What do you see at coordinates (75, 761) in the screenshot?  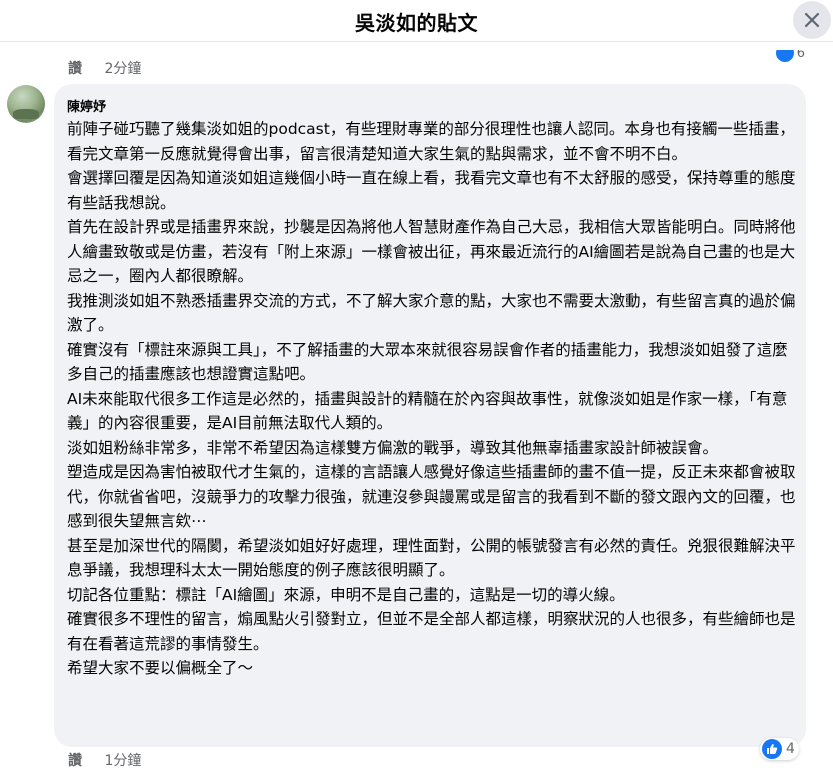 I see `like-link: 讚` at bounding box center [75, 761].